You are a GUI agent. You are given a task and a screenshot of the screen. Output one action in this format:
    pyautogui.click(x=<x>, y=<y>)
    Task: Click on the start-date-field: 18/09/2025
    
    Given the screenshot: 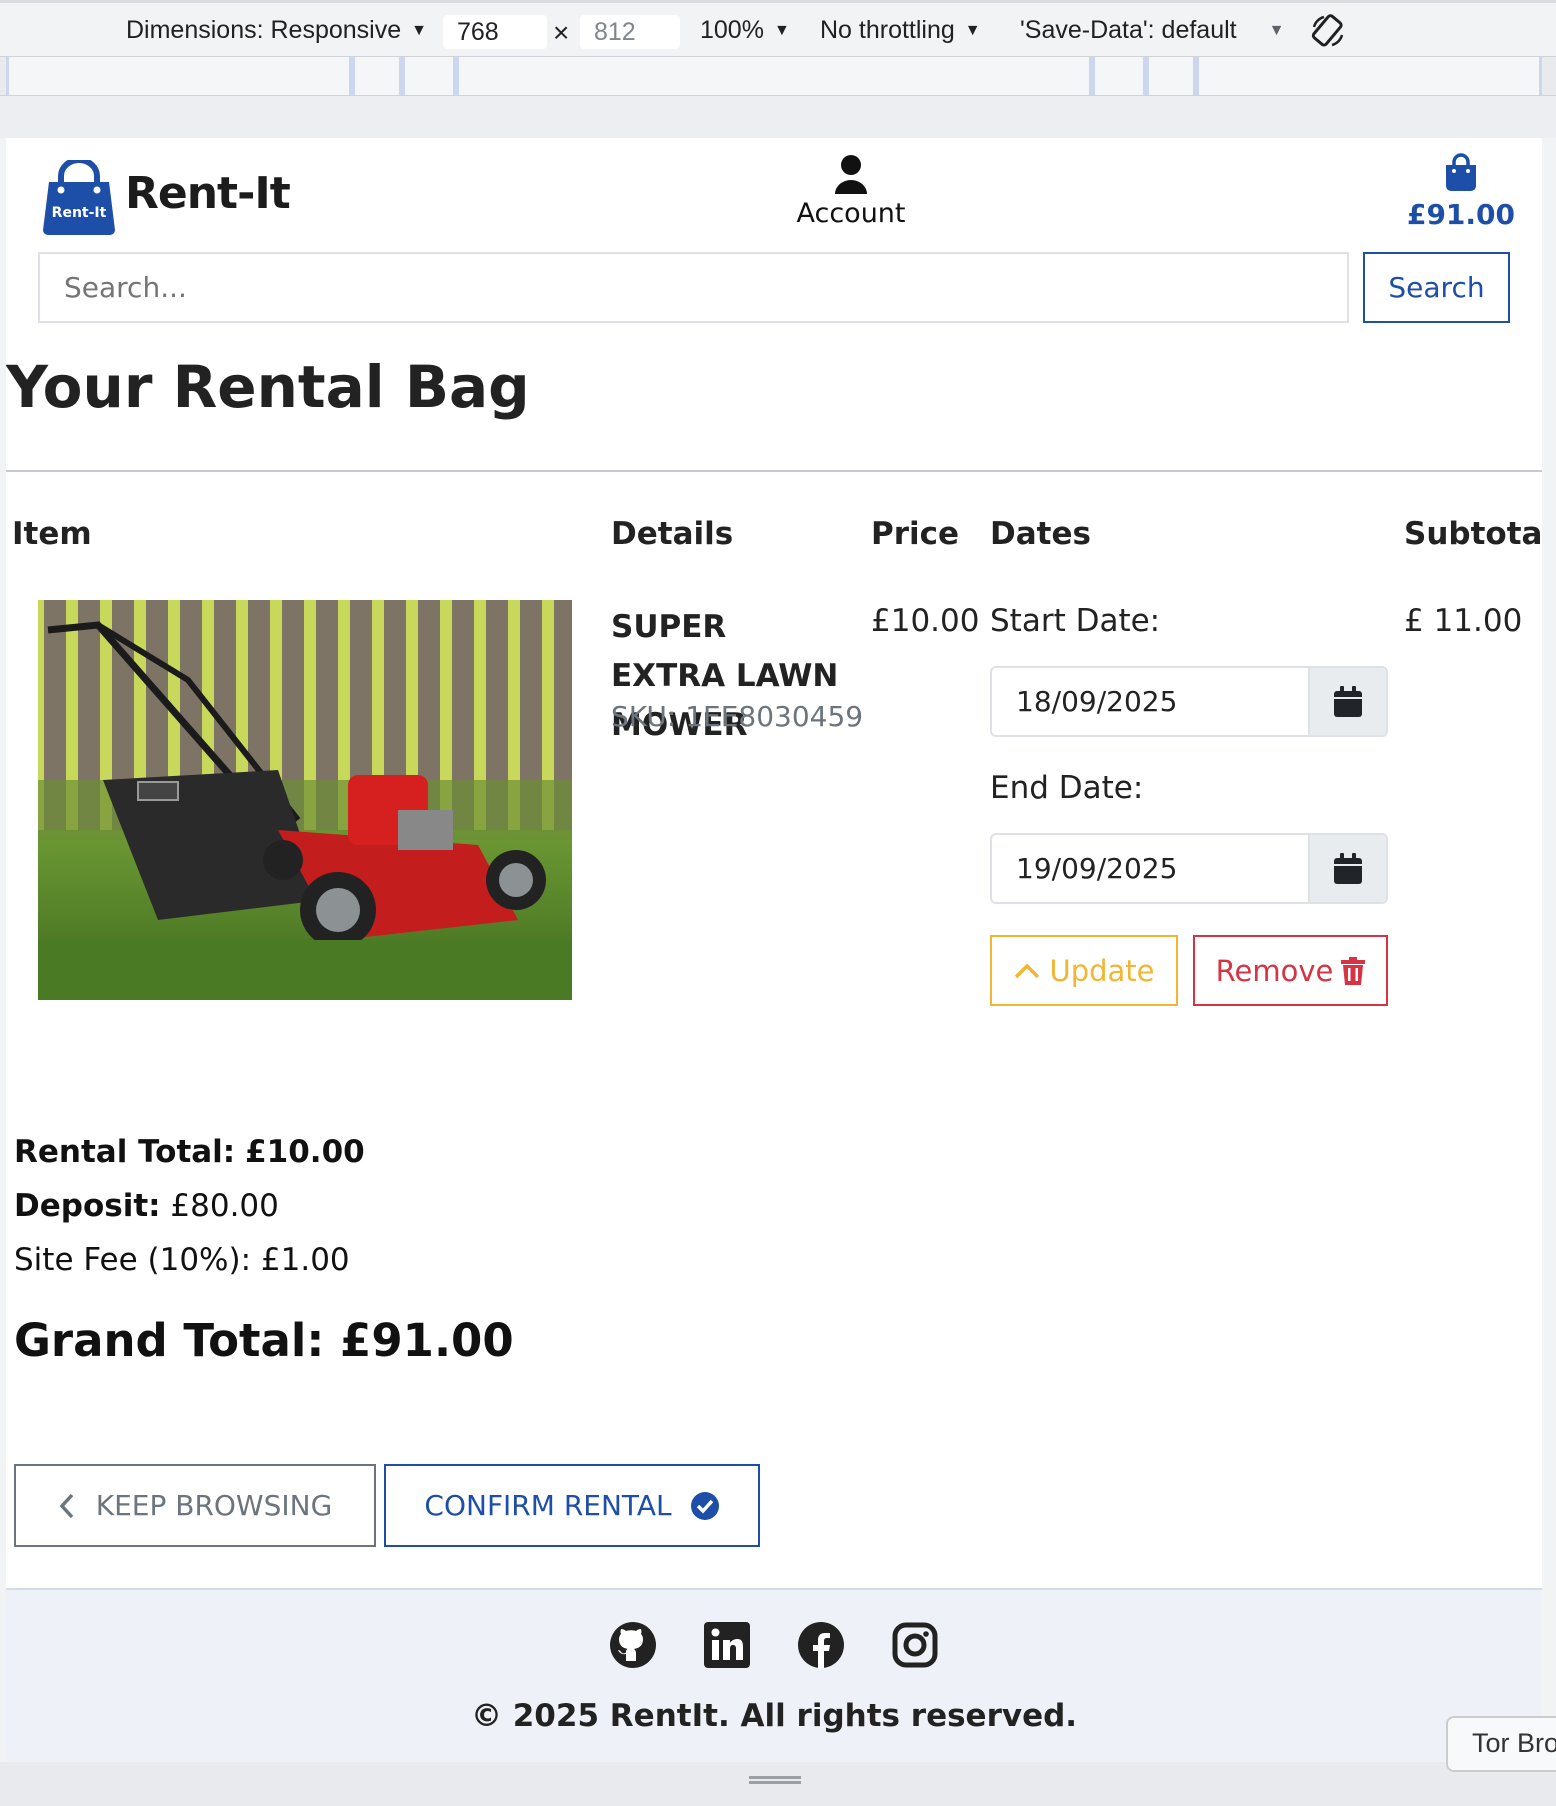 What is the action you would take?
    pyautogui.click(x=1189, y=701)
    